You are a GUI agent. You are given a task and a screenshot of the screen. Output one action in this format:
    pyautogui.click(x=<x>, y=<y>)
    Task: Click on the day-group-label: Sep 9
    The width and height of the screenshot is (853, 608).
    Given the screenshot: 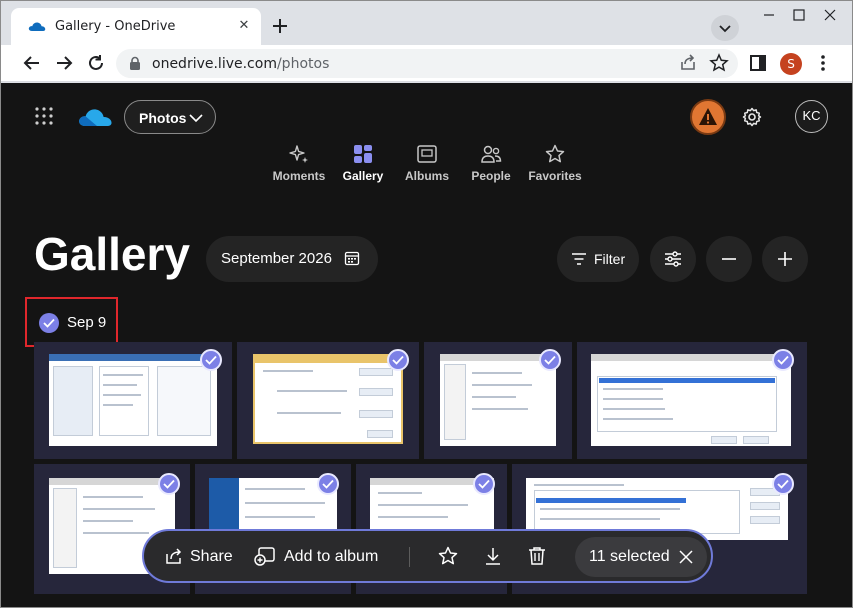 What is the action you would take?
    pyautogui.click(x=71, y=322)
    